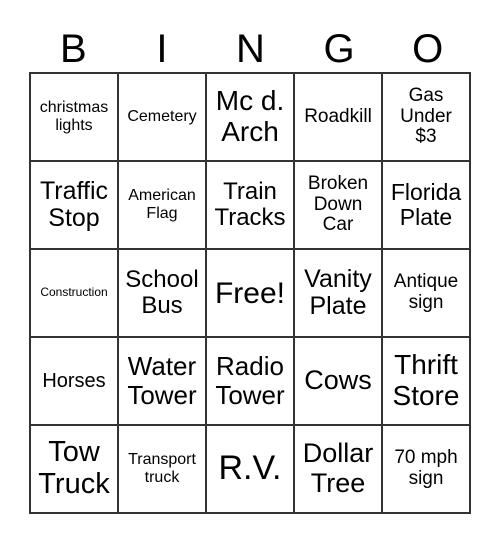 This screenshot has width=500, height=544. I want to click on bingo-header: B I N G O, so click(250, 49).